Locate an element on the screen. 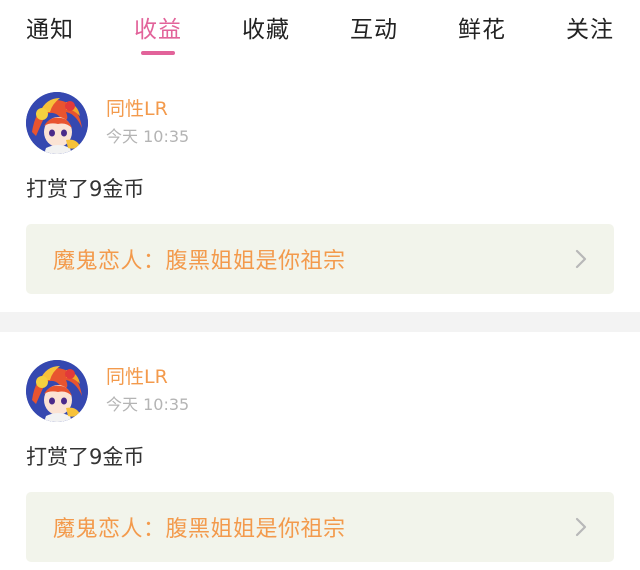  tab-label: 收益 is located at coordinates (158, 30).